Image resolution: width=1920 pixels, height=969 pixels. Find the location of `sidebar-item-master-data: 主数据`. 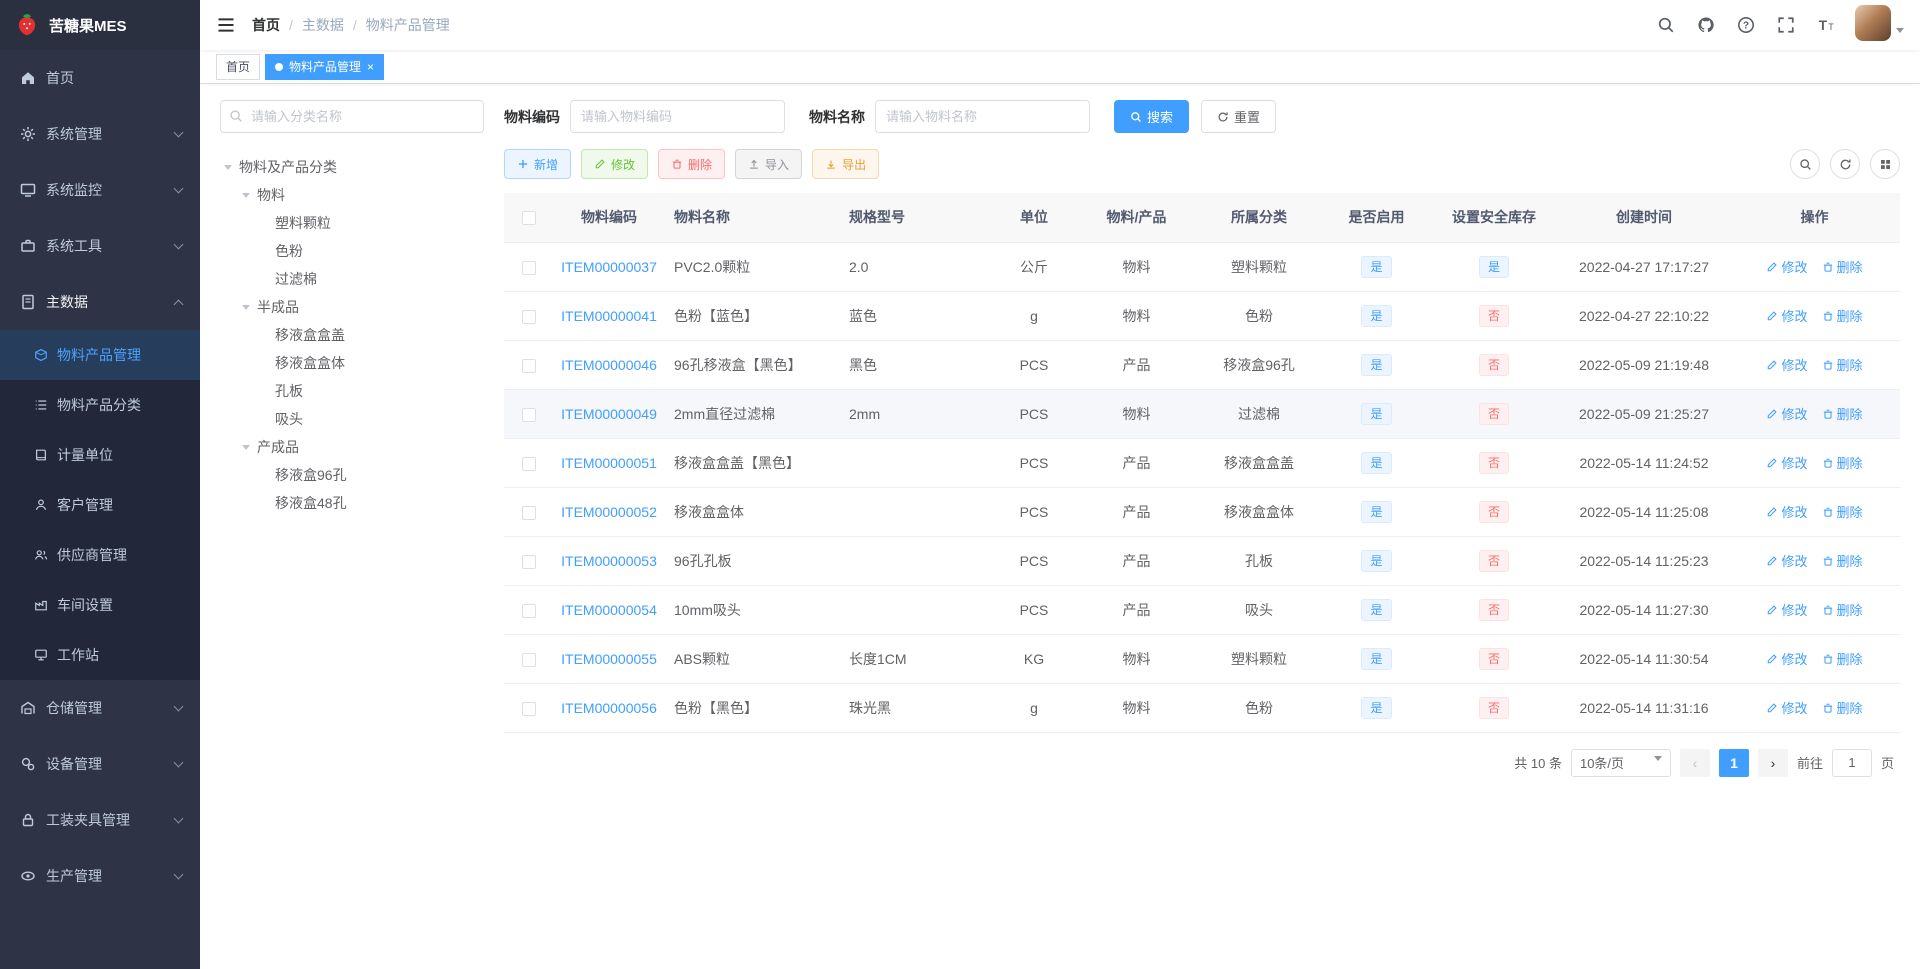

sidebar-item-master-data: 主数据 is located at coordinates (100, 302).